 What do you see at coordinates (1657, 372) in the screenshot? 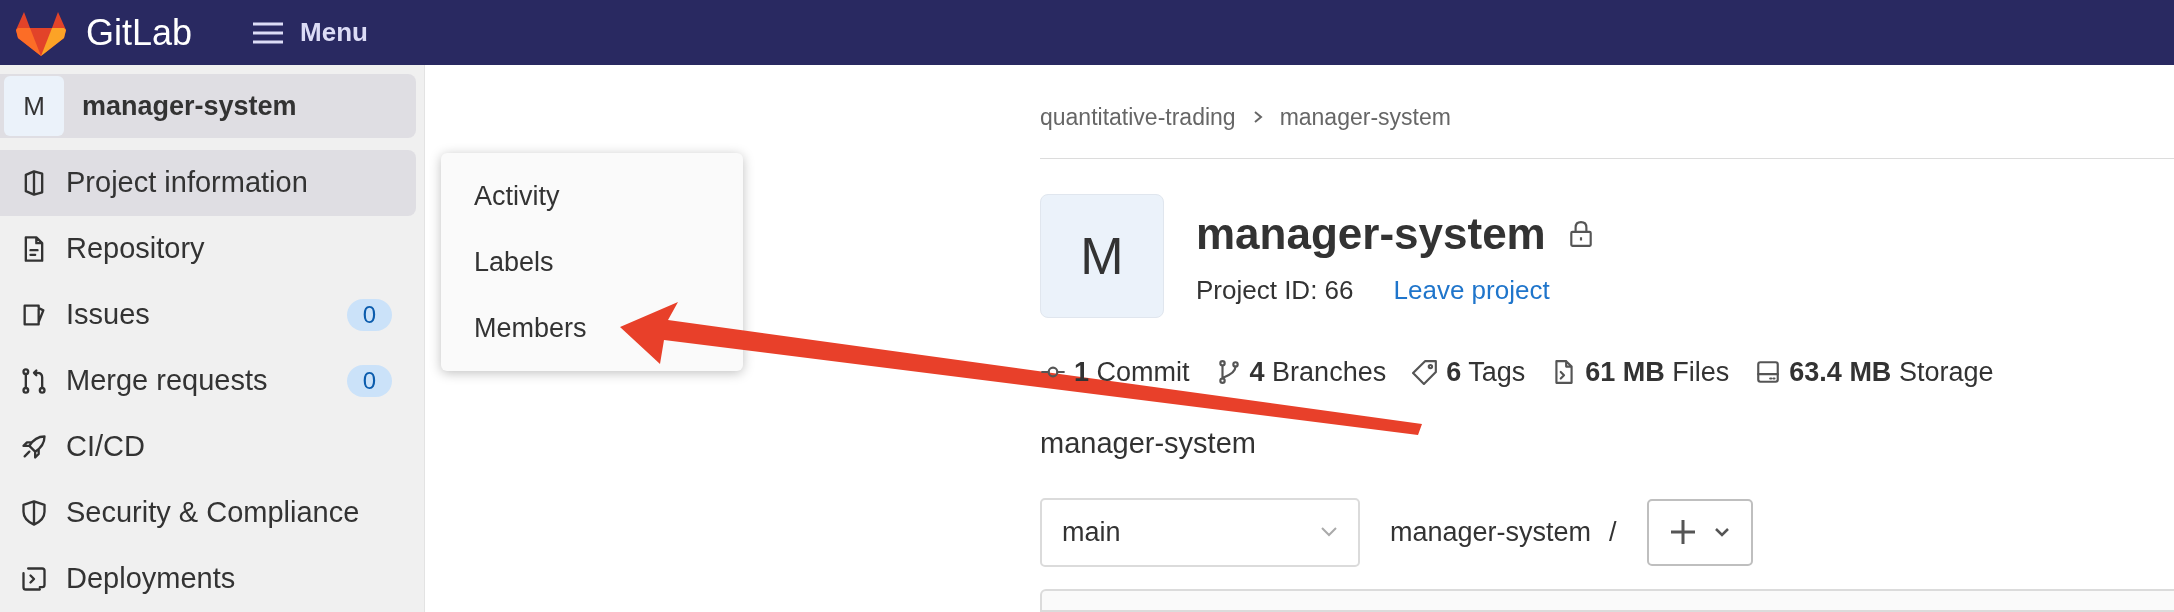
I see `stat-text: 61 MB Files` at bounding box center [1657, 372].